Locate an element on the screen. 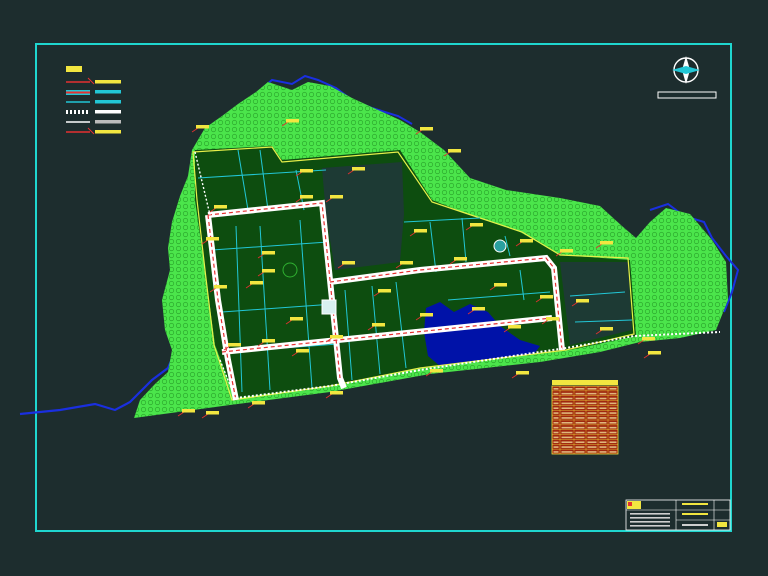 This screenshot has width=768, height=576. data-table is located at coordinates (585, 417).